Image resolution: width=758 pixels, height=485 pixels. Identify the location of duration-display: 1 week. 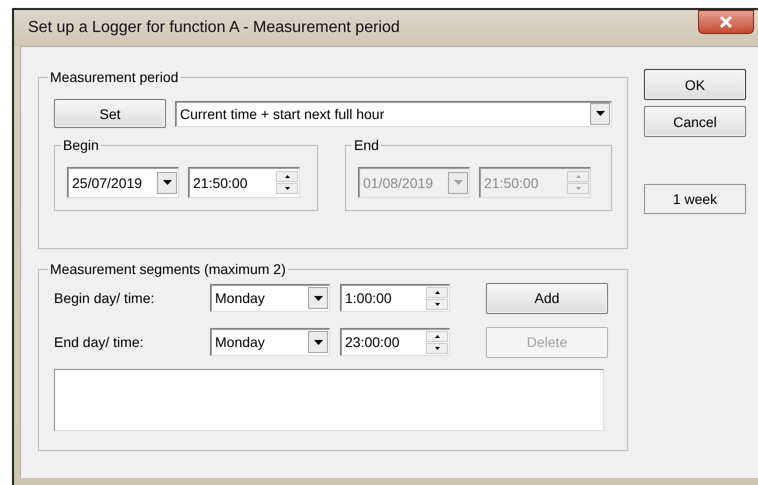
(695, 199).